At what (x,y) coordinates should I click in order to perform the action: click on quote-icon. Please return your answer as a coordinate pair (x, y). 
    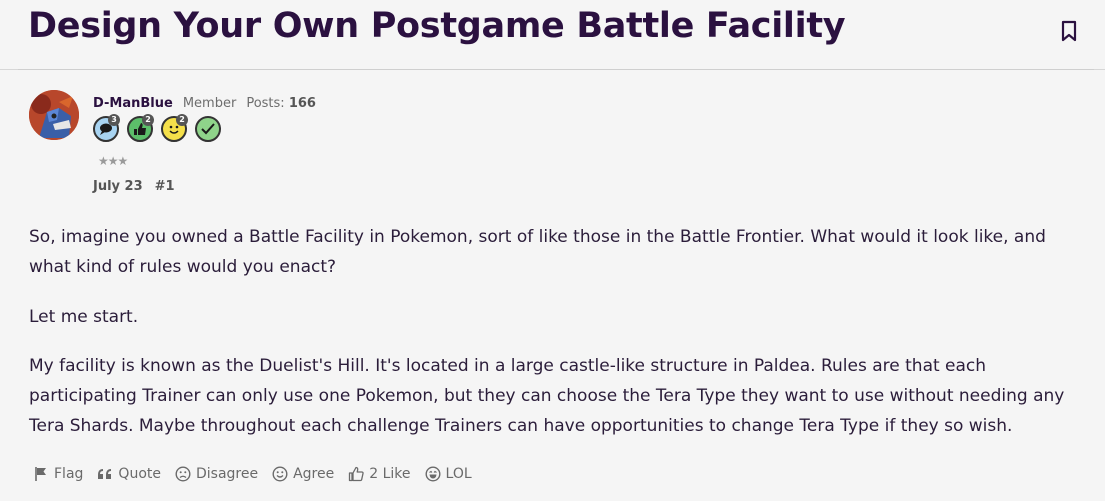
    Looking at the image, I should click on (105, 474).